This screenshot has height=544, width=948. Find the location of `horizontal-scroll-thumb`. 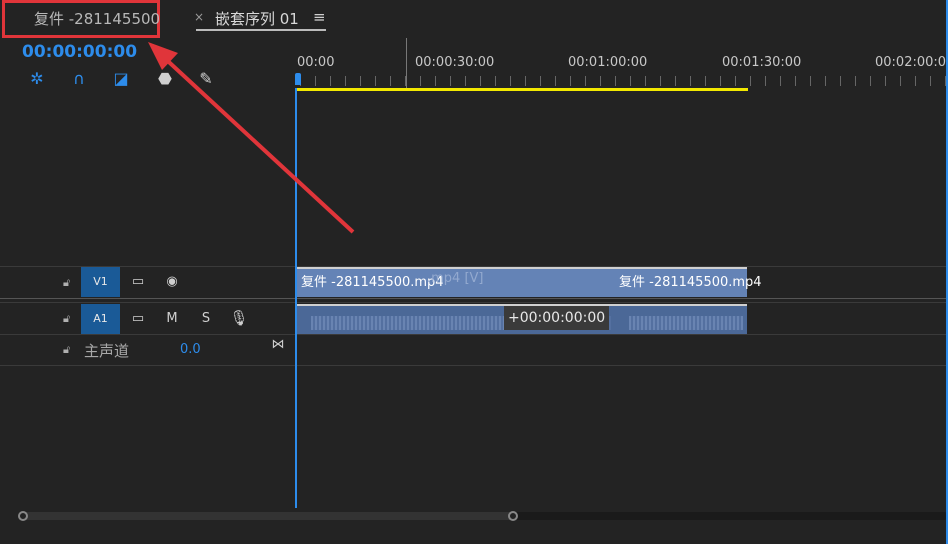

horizontal-scroll-thumb is located at coordinates (266, 516).